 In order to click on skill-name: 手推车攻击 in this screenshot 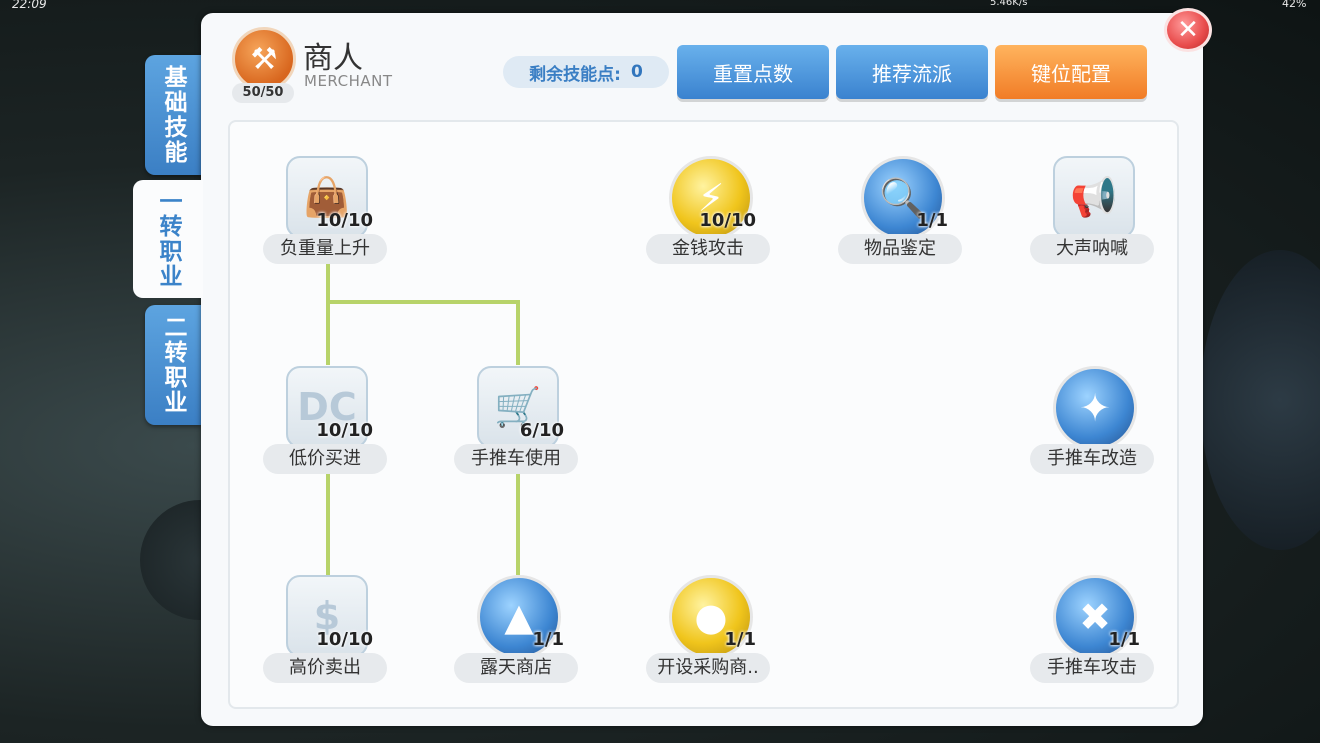, I will do `click(1092, 668)`.